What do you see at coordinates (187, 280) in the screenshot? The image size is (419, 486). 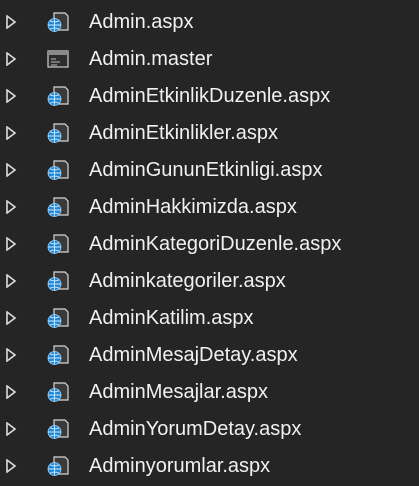 I see `tree-item-label: Adminkategoriler.aspx` at bounding box center [187, 280].